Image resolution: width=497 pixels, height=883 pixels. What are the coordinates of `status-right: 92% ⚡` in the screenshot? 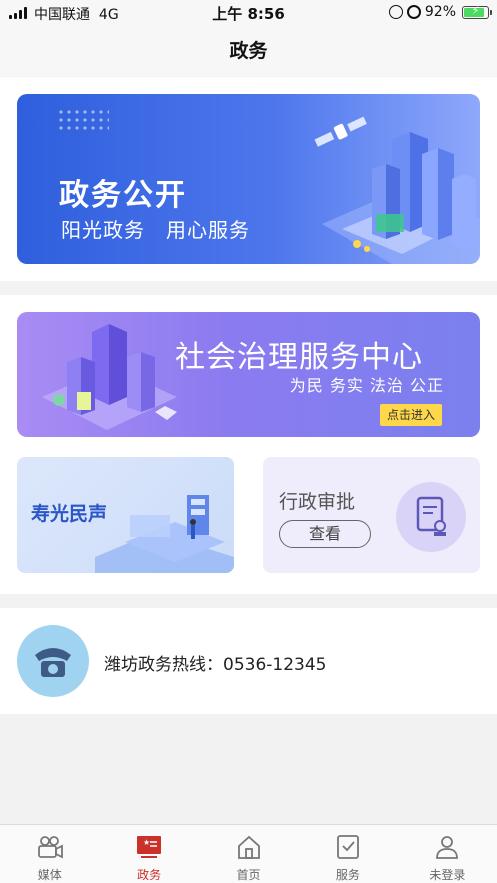 It's located at (440, 11).